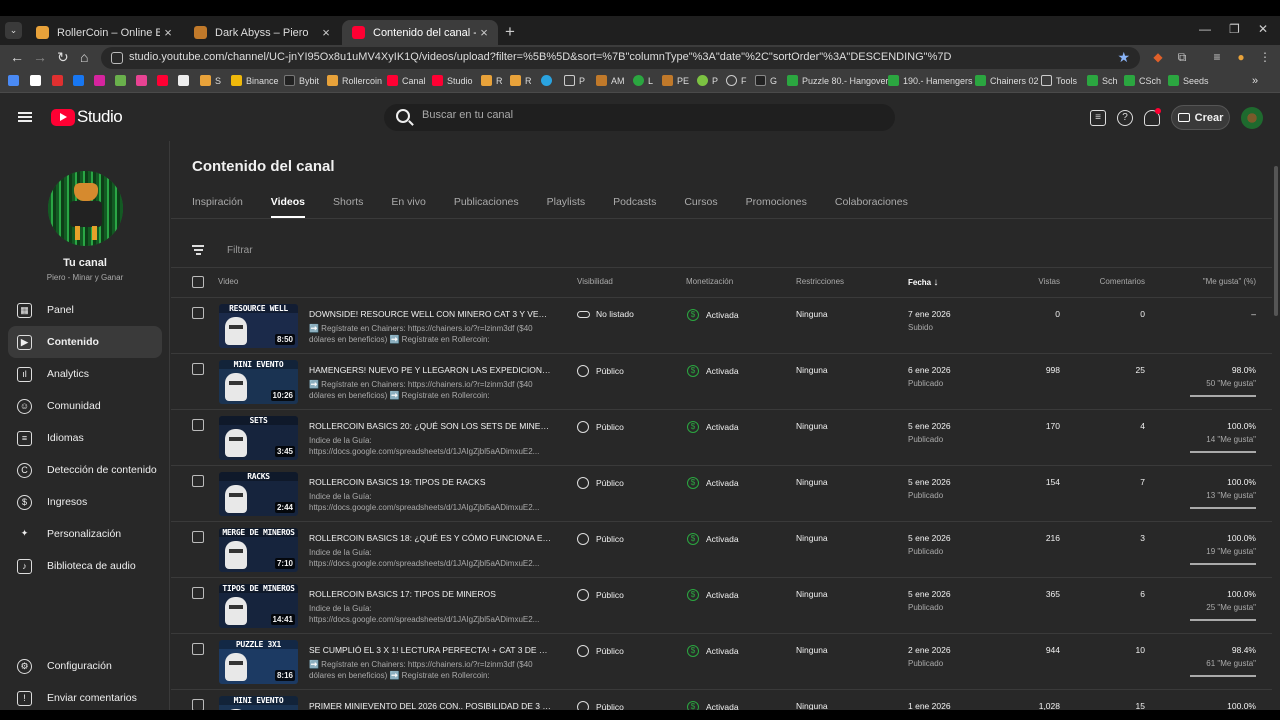 Image resolution: width=1280 pixels, height=720 pixels. What do you see at coordinates (420, 32) in the screenshot?
I see `browser-tab-youtube: Contenido del canal - YouTube ×` at bounding box center [420, 32].